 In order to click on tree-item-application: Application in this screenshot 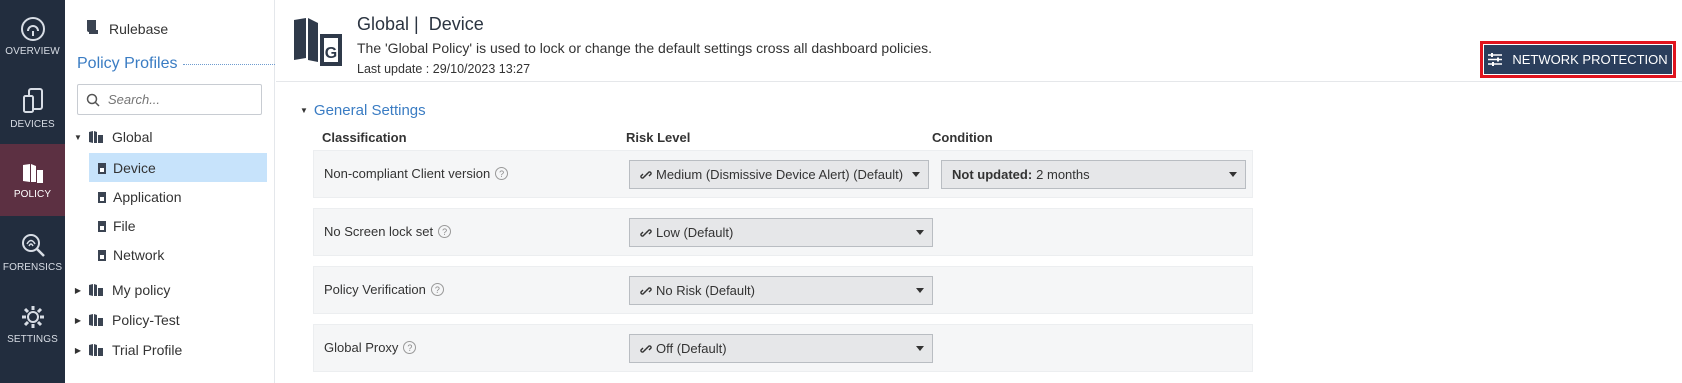, I will do `click(139, 197)`.